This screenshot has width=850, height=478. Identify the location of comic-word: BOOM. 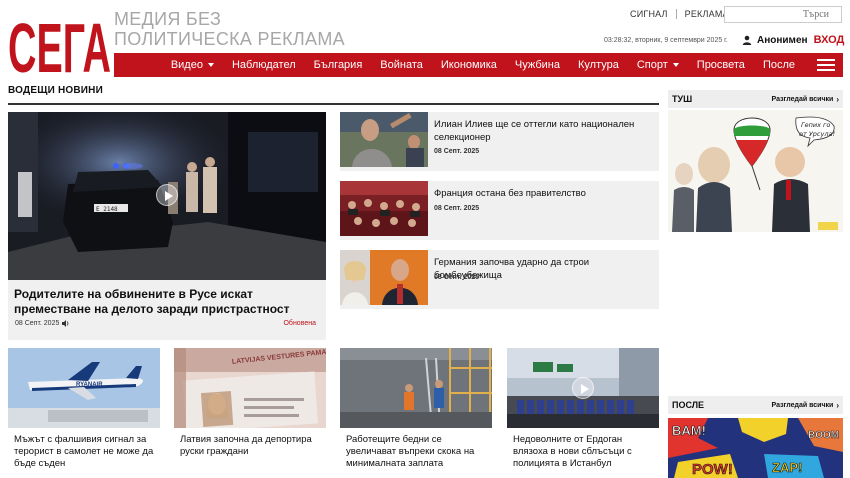
(823, 435).